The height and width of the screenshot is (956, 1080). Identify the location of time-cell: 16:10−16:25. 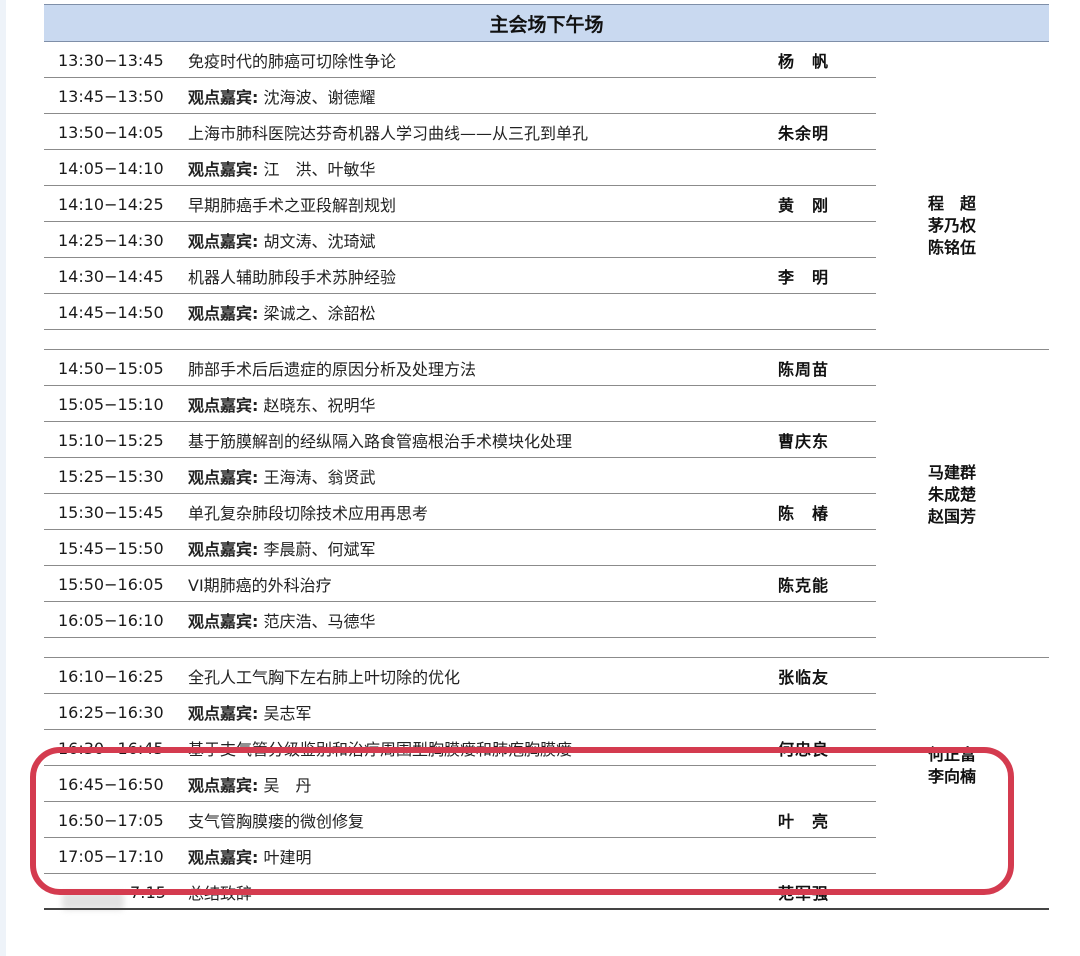
(111, 676).